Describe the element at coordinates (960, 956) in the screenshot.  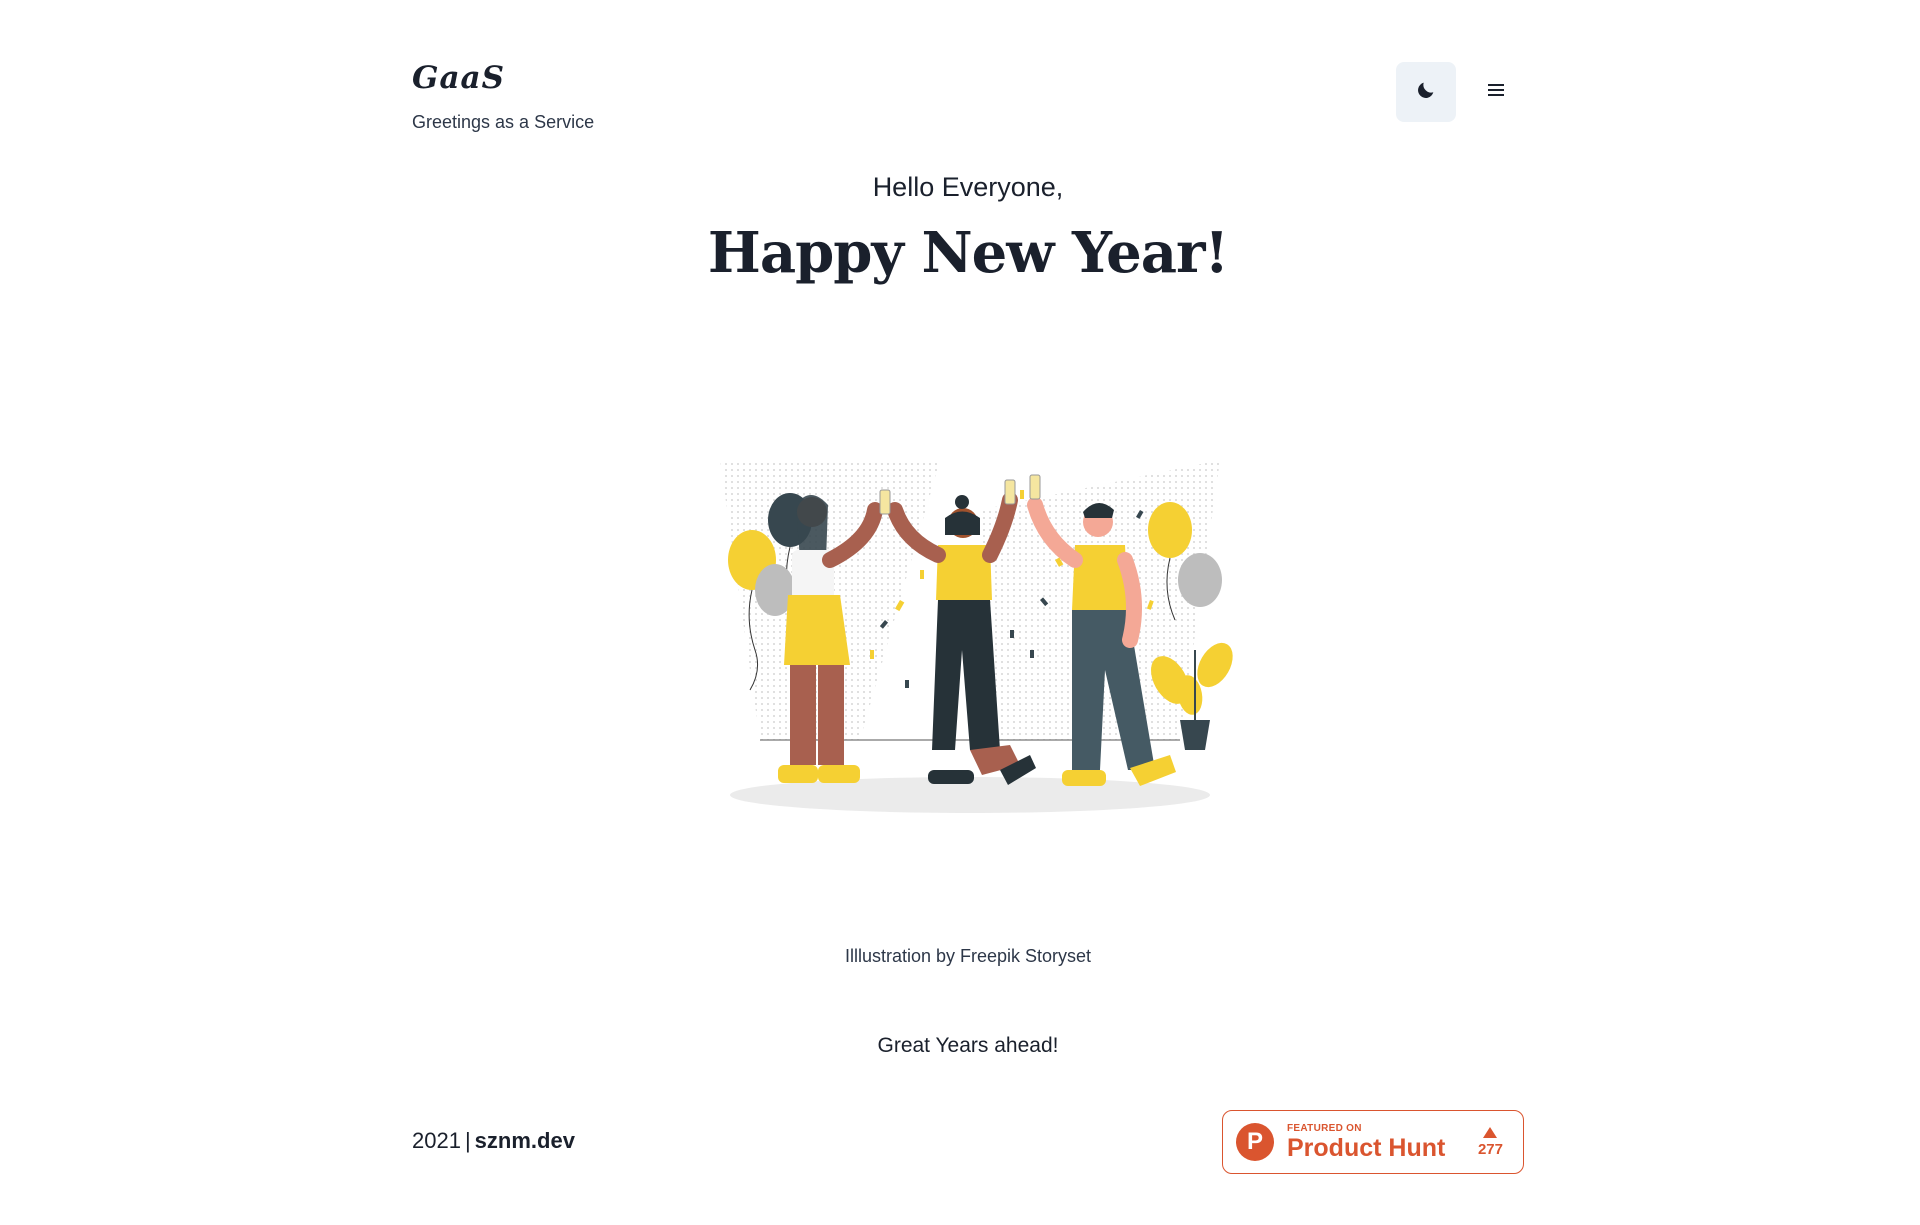
I see `illustration-credit: Illlustration by Freepik Storyset` at that location.